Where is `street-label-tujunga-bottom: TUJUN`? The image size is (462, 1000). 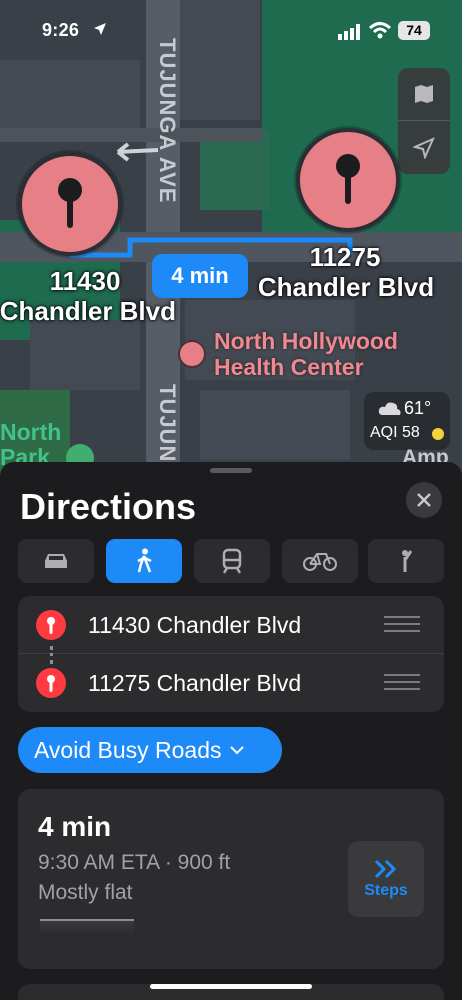 street-label-tujunga-bottom: TUJUN is located at coordinates (167, 423).